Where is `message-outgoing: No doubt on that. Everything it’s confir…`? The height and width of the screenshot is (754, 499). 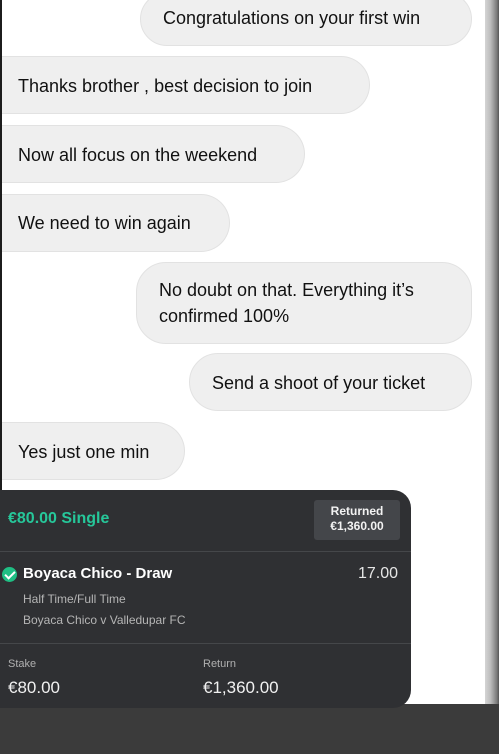
message-outgoing: No doubt on that. Everything it’s confir… is located at coordinates (304, 303).